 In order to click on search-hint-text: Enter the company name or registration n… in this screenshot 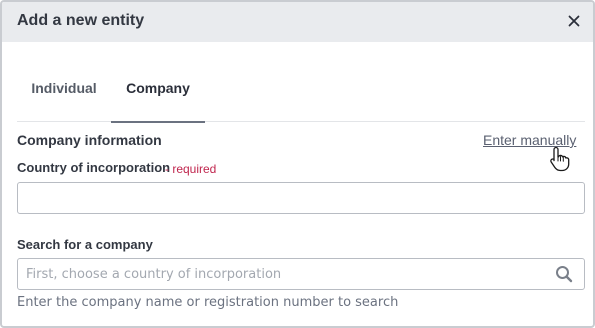, I will do `click(208, 302)`.